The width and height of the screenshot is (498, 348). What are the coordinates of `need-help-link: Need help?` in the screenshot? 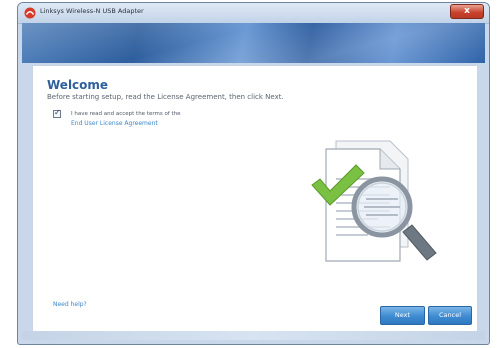 It's located at (70, 304).